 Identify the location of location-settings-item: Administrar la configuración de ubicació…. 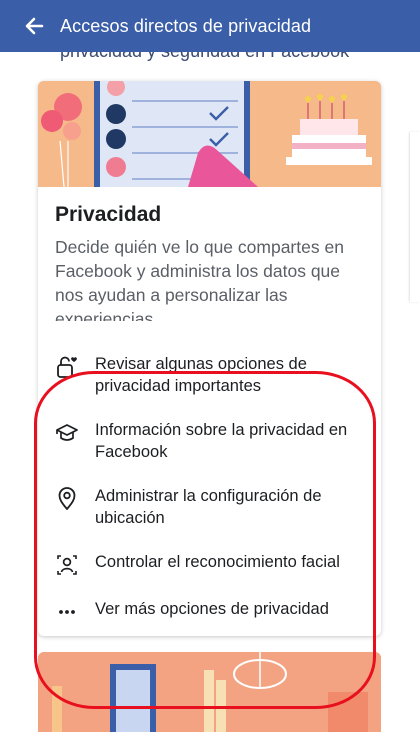
(211, 507).